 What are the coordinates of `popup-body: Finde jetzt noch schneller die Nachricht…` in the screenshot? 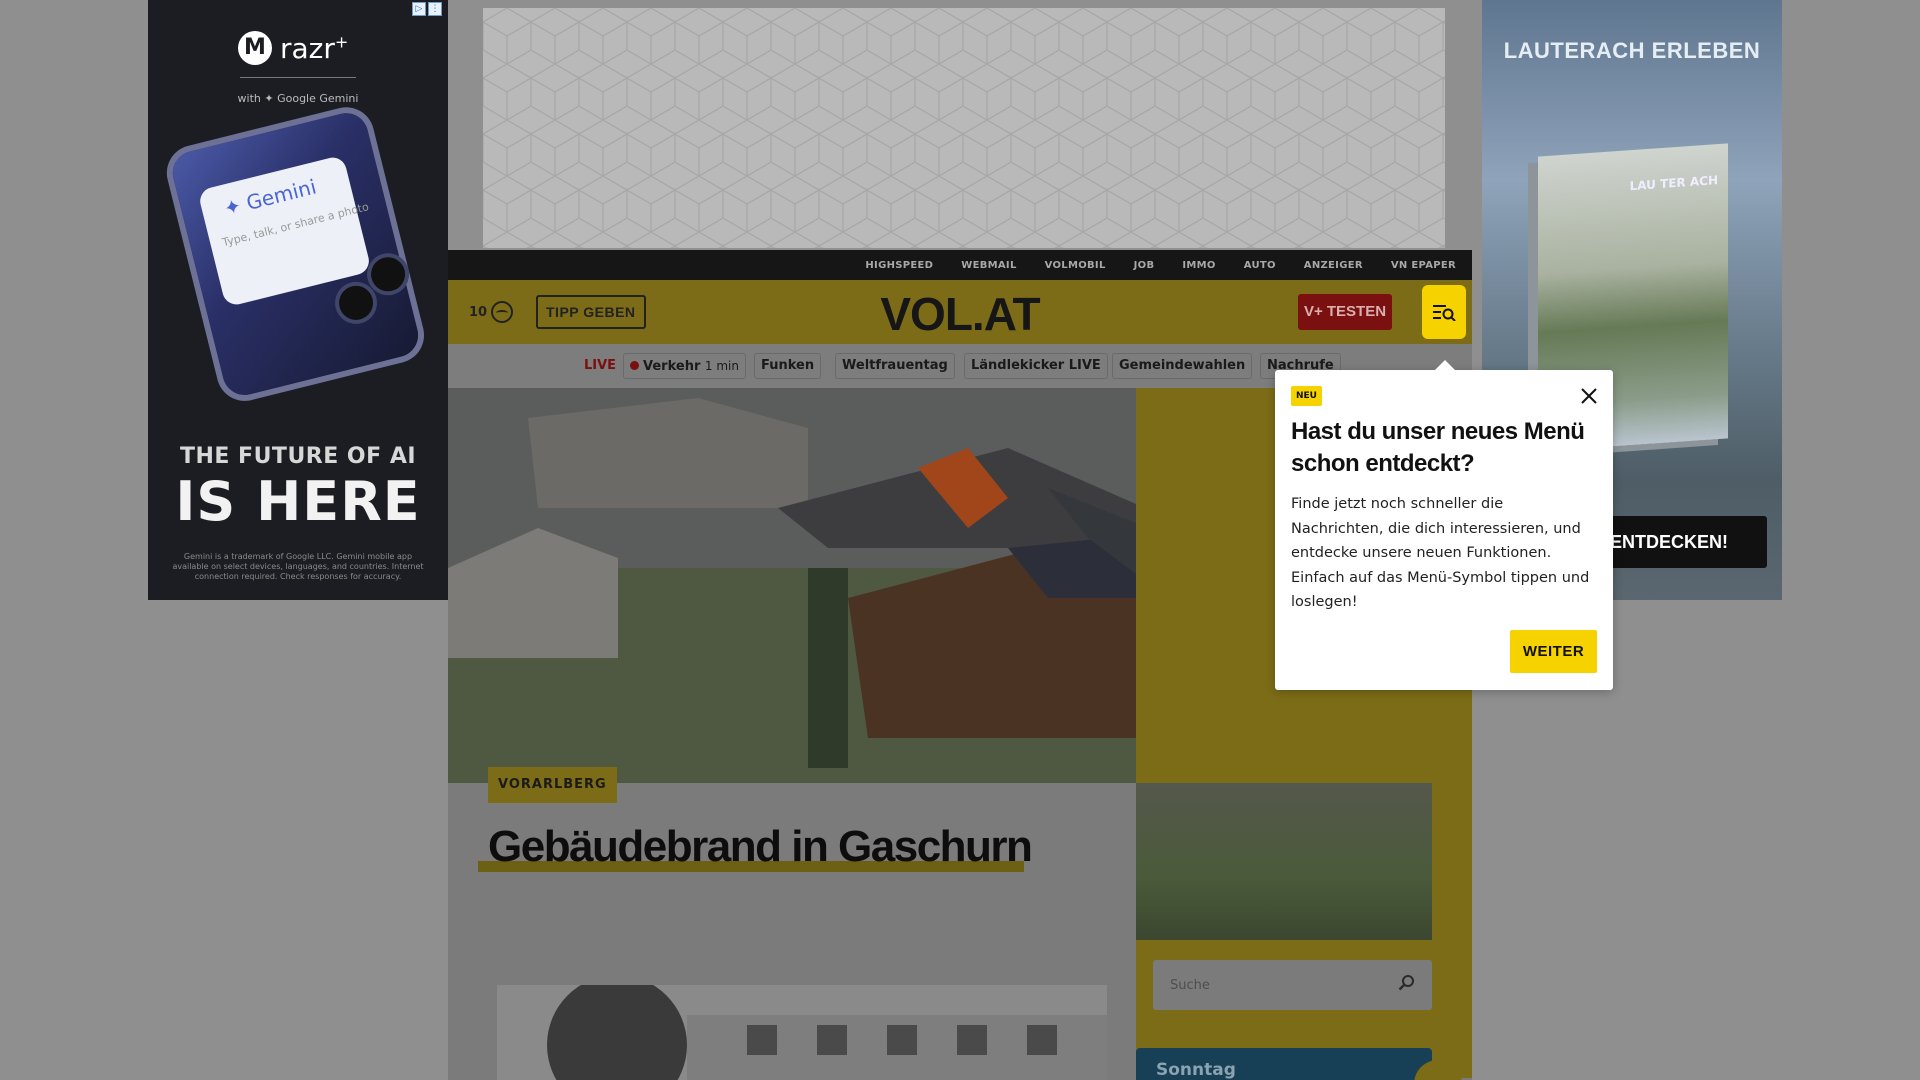 It's located at (1440, 553).